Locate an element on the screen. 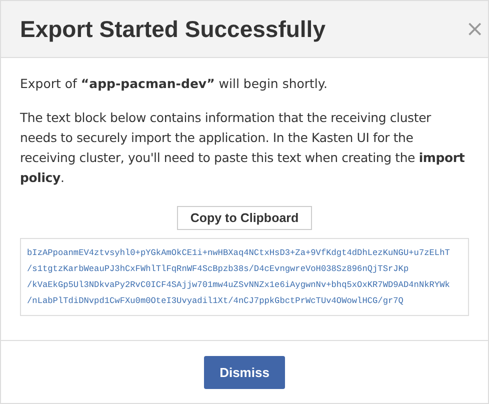 The height and width of the screenshot is (404, 489). dismiss-button: Dismiss is located at coordinates (245, 372).